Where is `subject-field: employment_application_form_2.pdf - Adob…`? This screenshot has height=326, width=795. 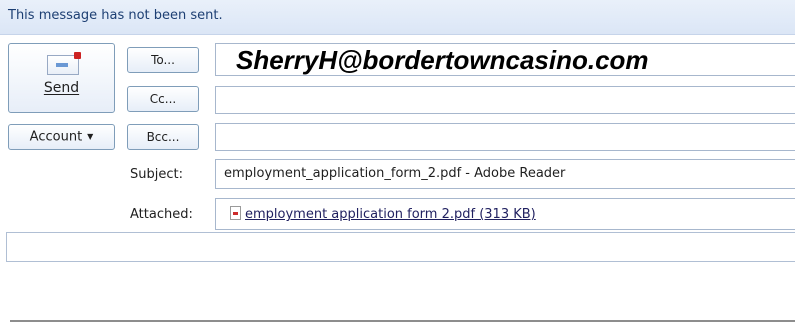 subject-field: employment_application_form_2.pdf - Adob… is located at coordinates (505, 174).